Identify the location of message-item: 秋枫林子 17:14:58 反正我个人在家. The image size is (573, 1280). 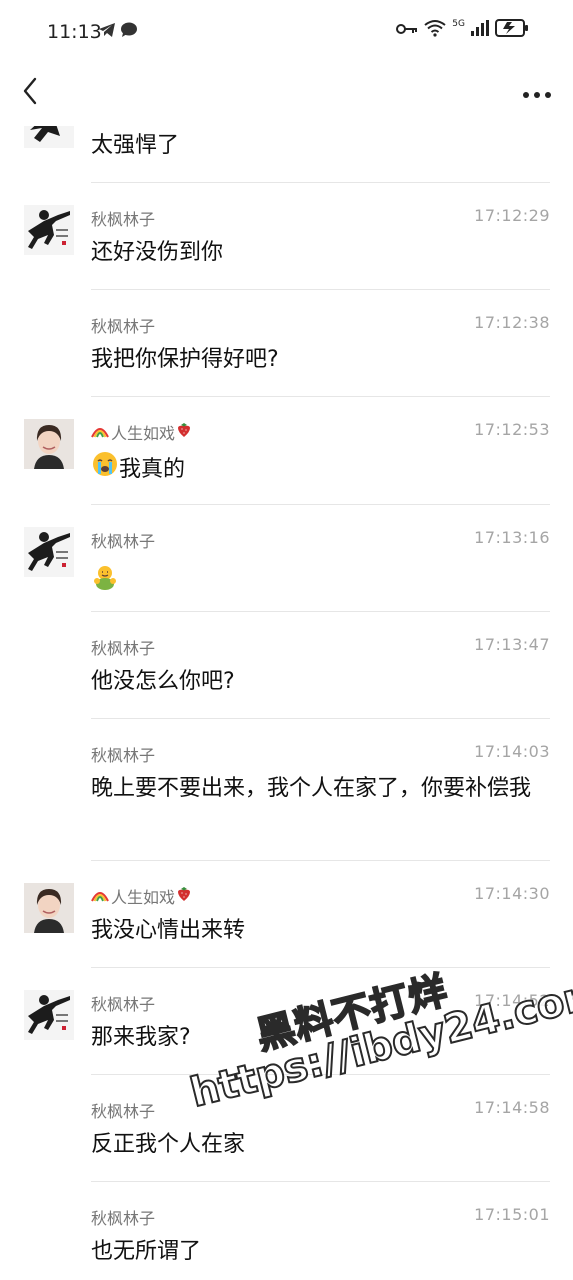
(286, 1128).